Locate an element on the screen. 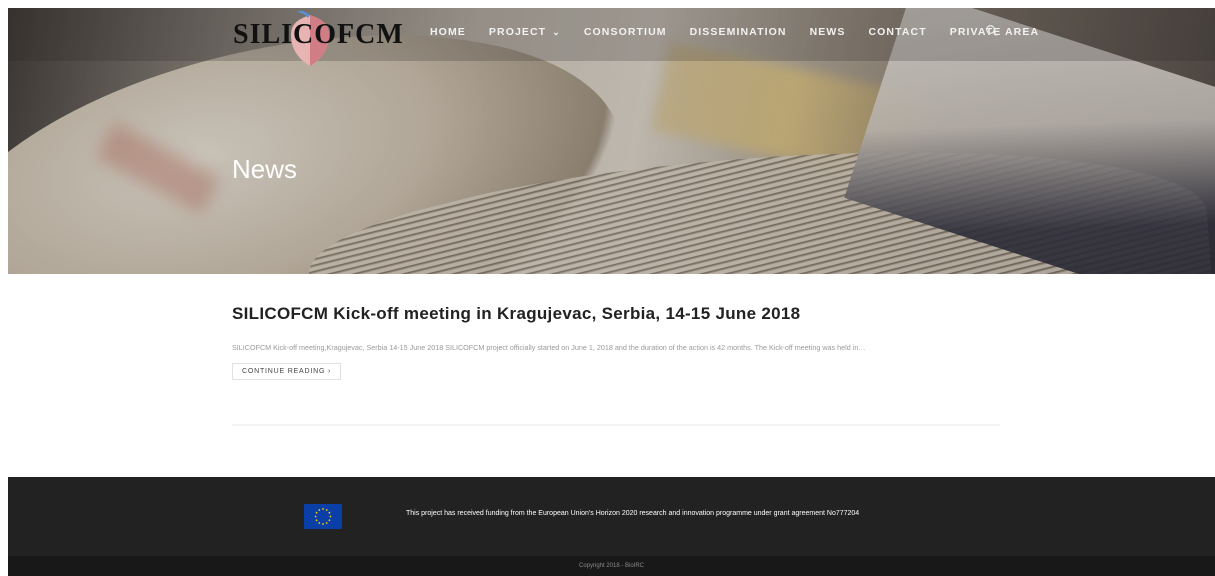 The image size is (1215, 576). nav-project: PROJECT ⌄ is located at coordinates (525, 32).